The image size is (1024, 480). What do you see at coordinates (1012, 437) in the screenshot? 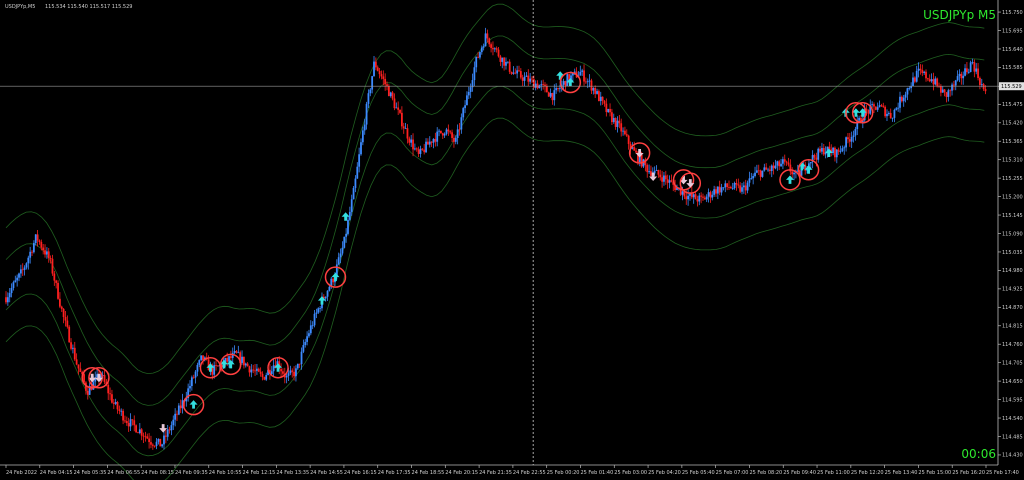
I see `y-tick-label: 114.485` at bounding box center [1012, 437].